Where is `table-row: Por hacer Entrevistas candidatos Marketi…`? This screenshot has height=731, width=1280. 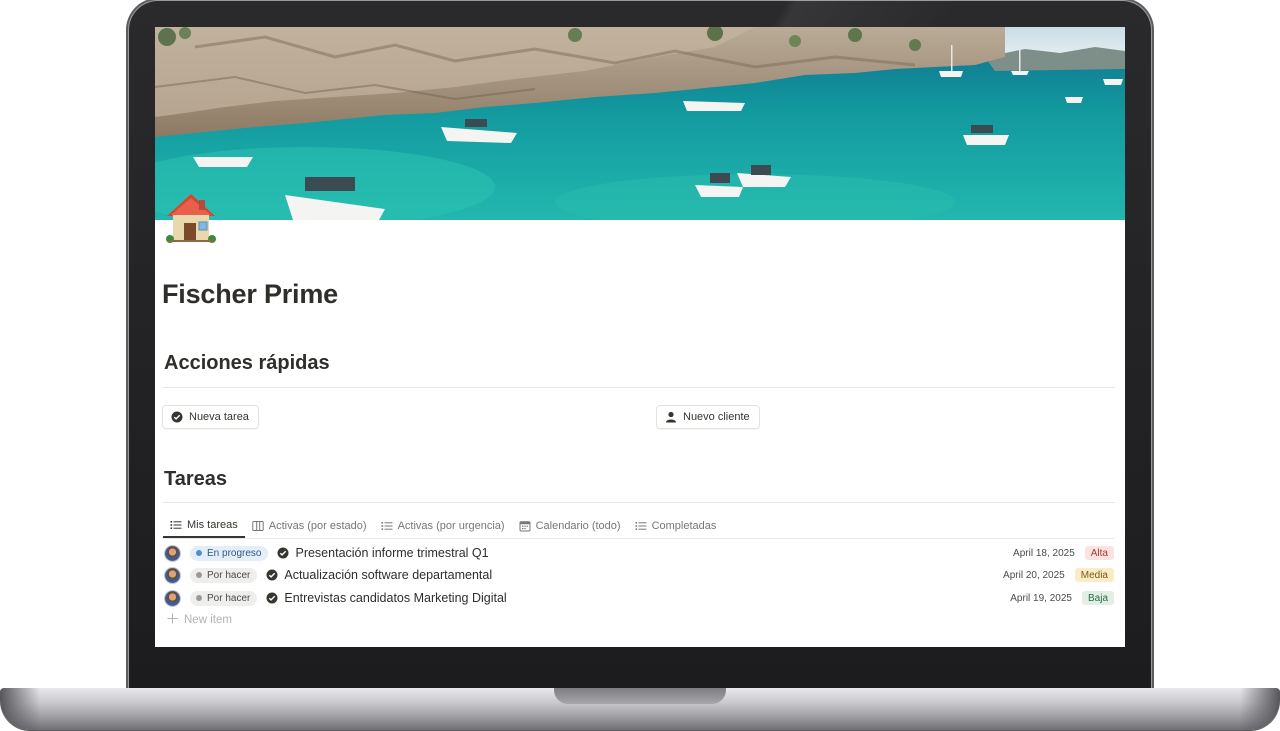
table-row: Por hacer Entrevistas candidatos Marketi… is located at coordinates (639, 598).